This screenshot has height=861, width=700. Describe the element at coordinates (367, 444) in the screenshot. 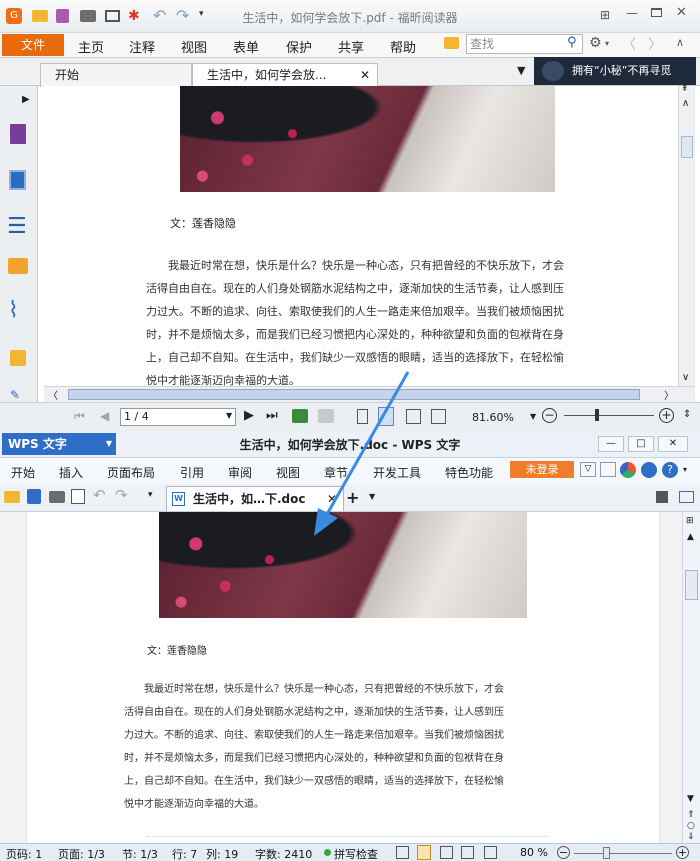

I see `annotation-arrow-line` at that location.